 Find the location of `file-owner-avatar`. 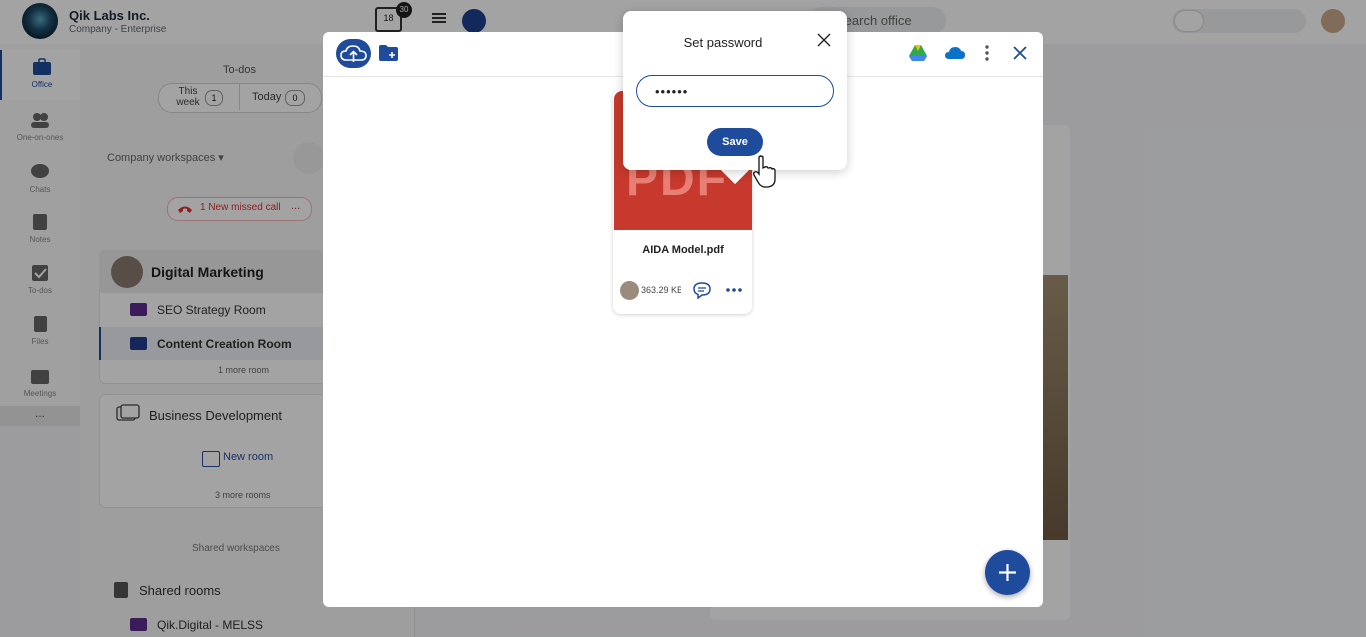

file-owner-avatar is located at coordinates (629, 290).